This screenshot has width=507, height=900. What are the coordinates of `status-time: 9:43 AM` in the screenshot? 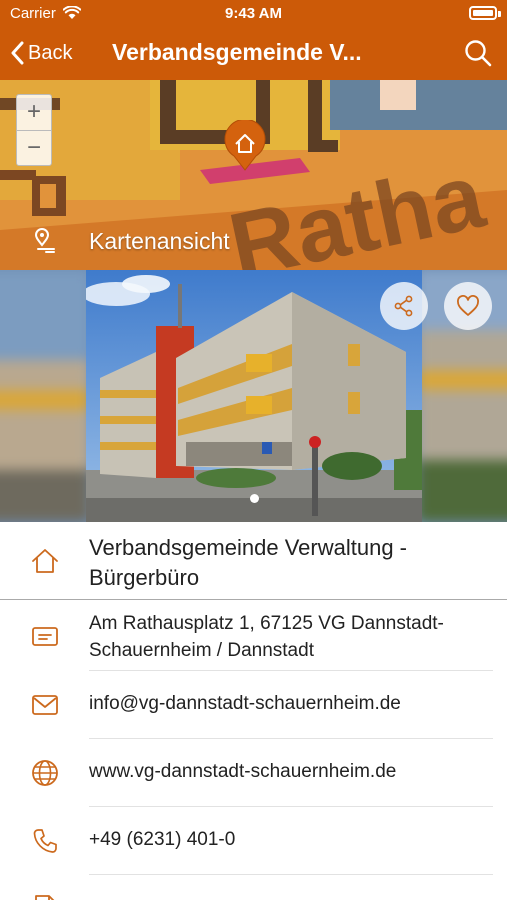 It's located at (253, 13).